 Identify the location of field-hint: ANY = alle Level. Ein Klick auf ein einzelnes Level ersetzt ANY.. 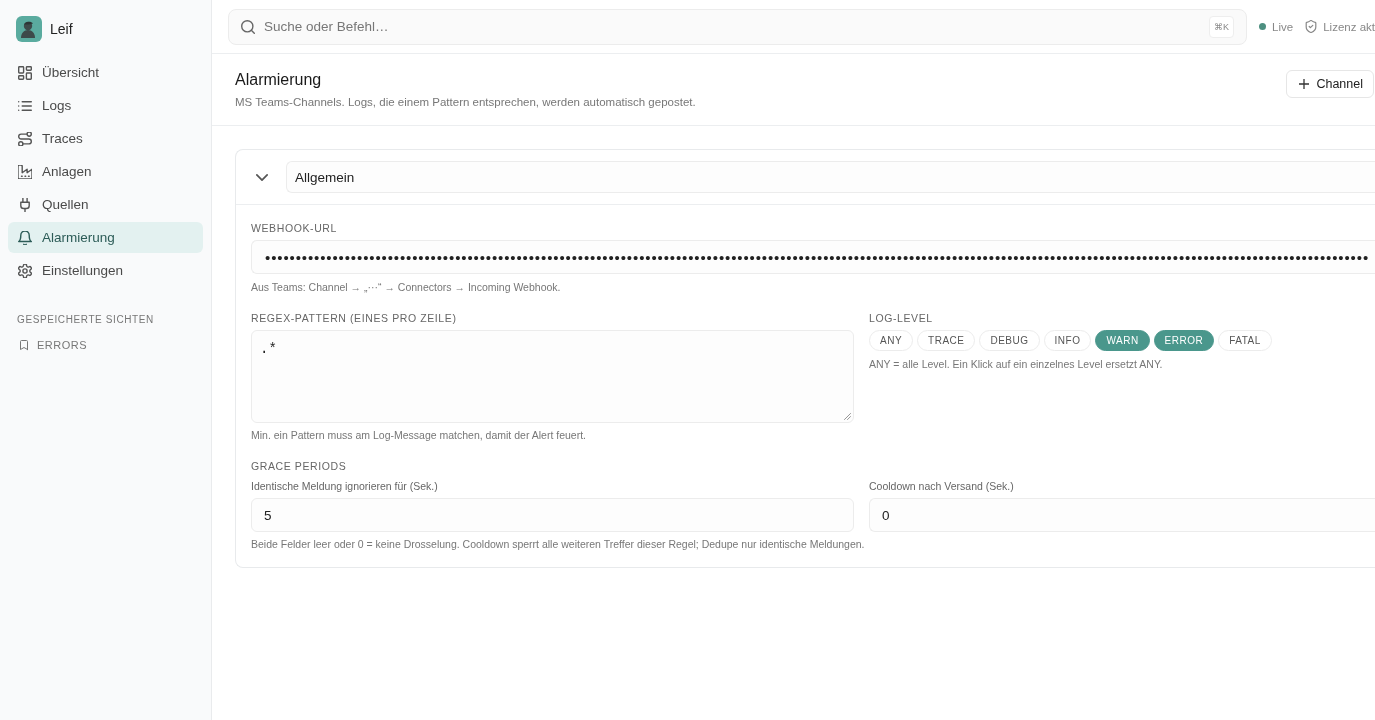
(1016, 364).